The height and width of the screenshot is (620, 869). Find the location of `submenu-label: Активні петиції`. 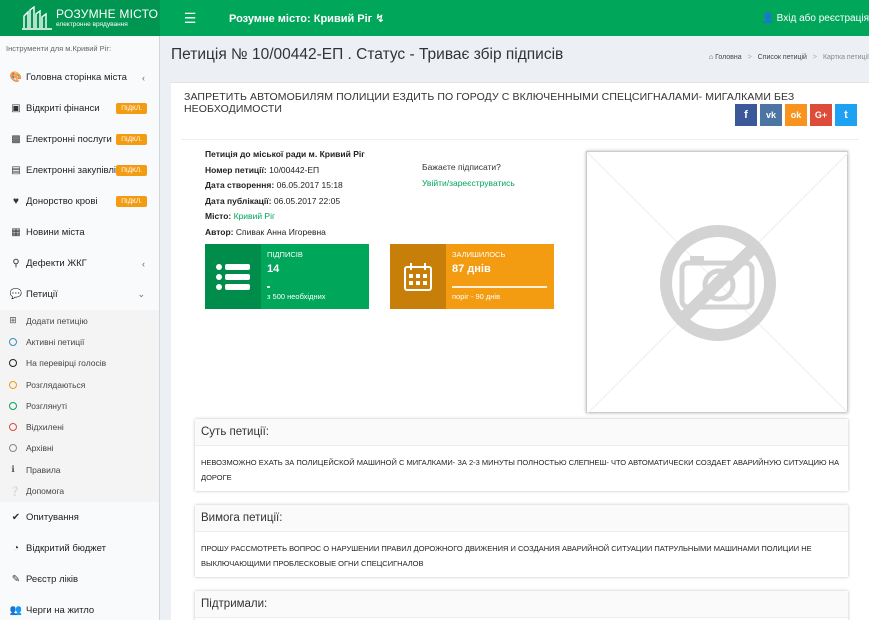

submenu-label: Активні петиції is located at coordinates (55, 341).